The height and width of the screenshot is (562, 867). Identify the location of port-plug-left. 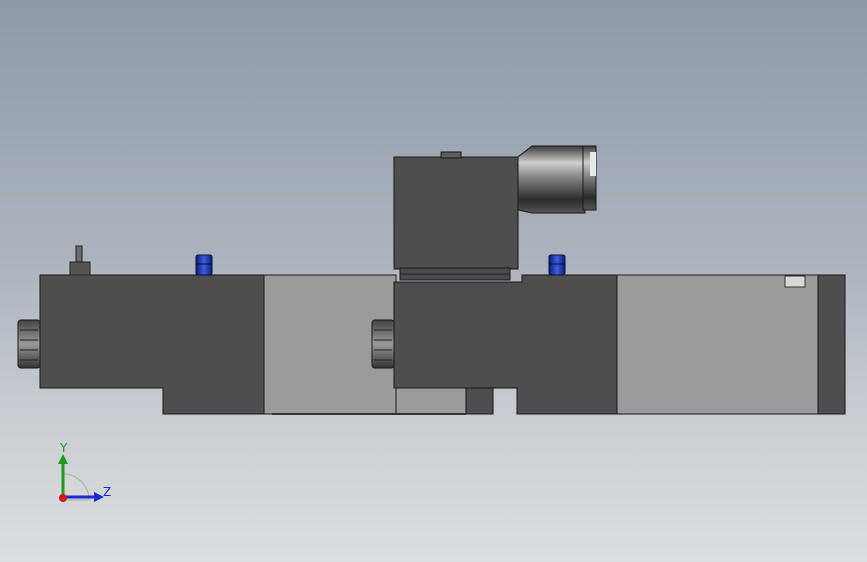
(204, 265).